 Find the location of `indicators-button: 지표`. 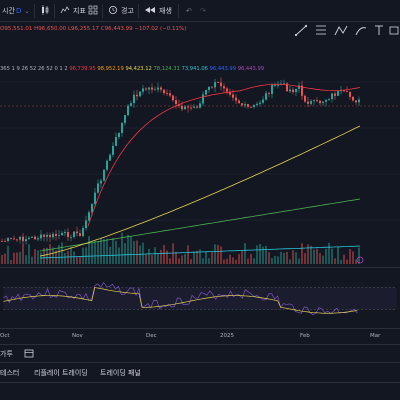

indicators-button: 지표 is located at coordinates (79, 11).